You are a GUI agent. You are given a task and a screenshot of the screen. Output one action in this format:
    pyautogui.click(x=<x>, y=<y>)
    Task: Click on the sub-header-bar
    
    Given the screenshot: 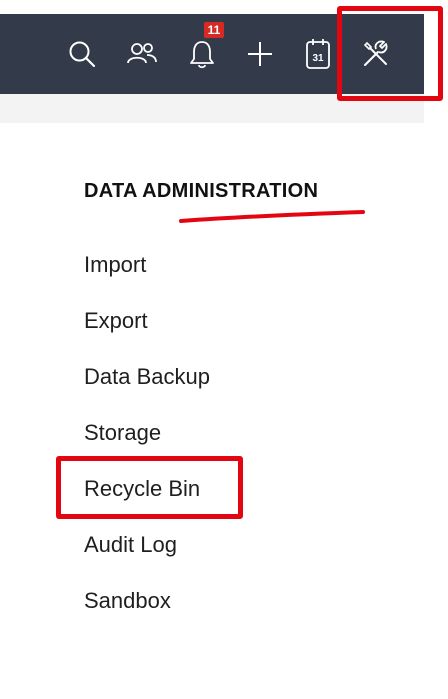 What is the action you would take?
    pyautogui.click(x=212, y=108)
    